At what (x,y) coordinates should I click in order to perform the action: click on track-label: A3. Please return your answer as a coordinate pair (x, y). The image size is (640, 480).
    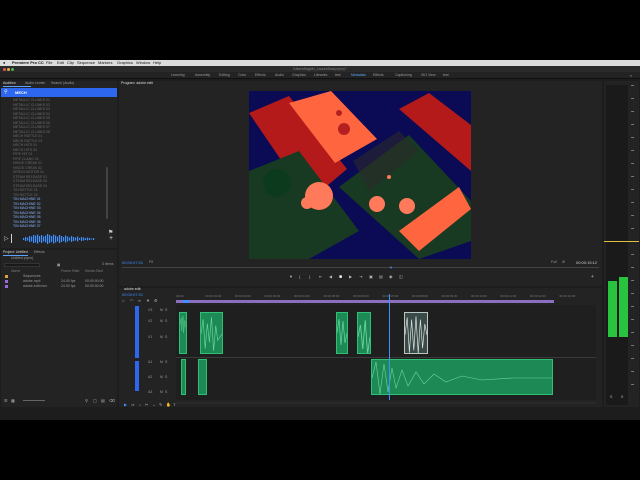
    Looking at the image, I should click on (150, 392).